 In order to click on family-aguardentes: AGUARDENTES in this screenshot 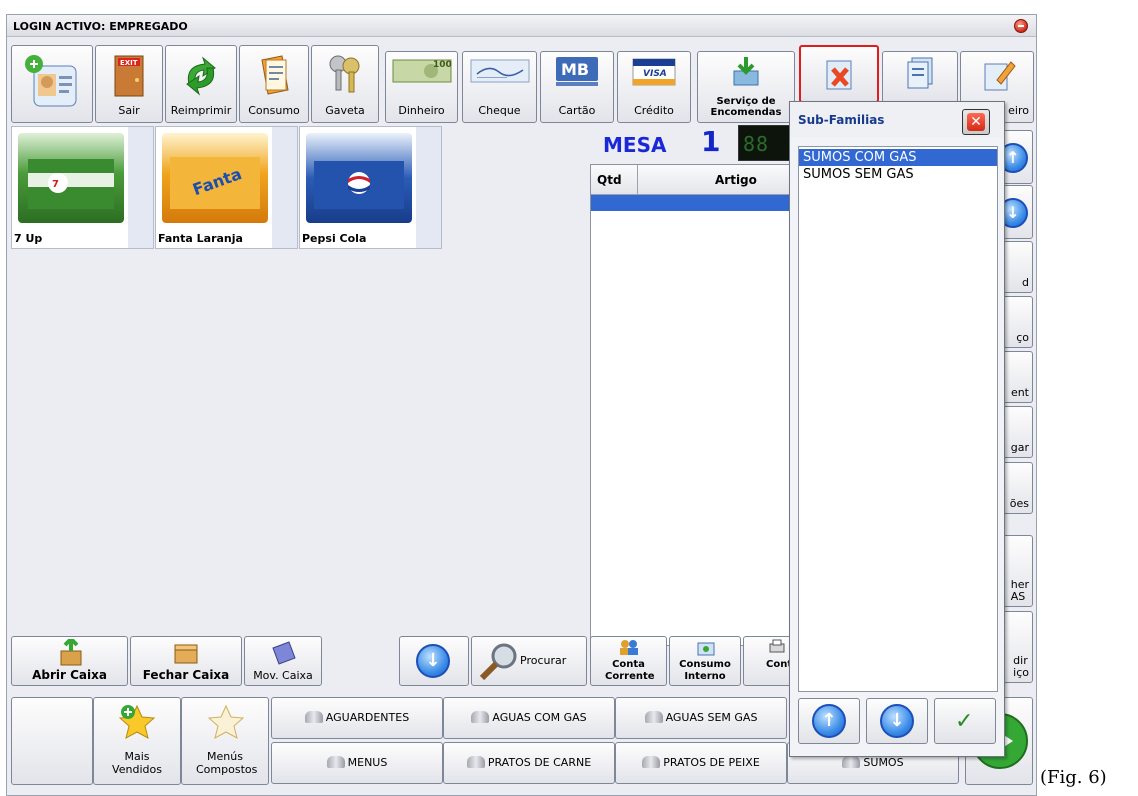, I will do `click(357, 718)`.